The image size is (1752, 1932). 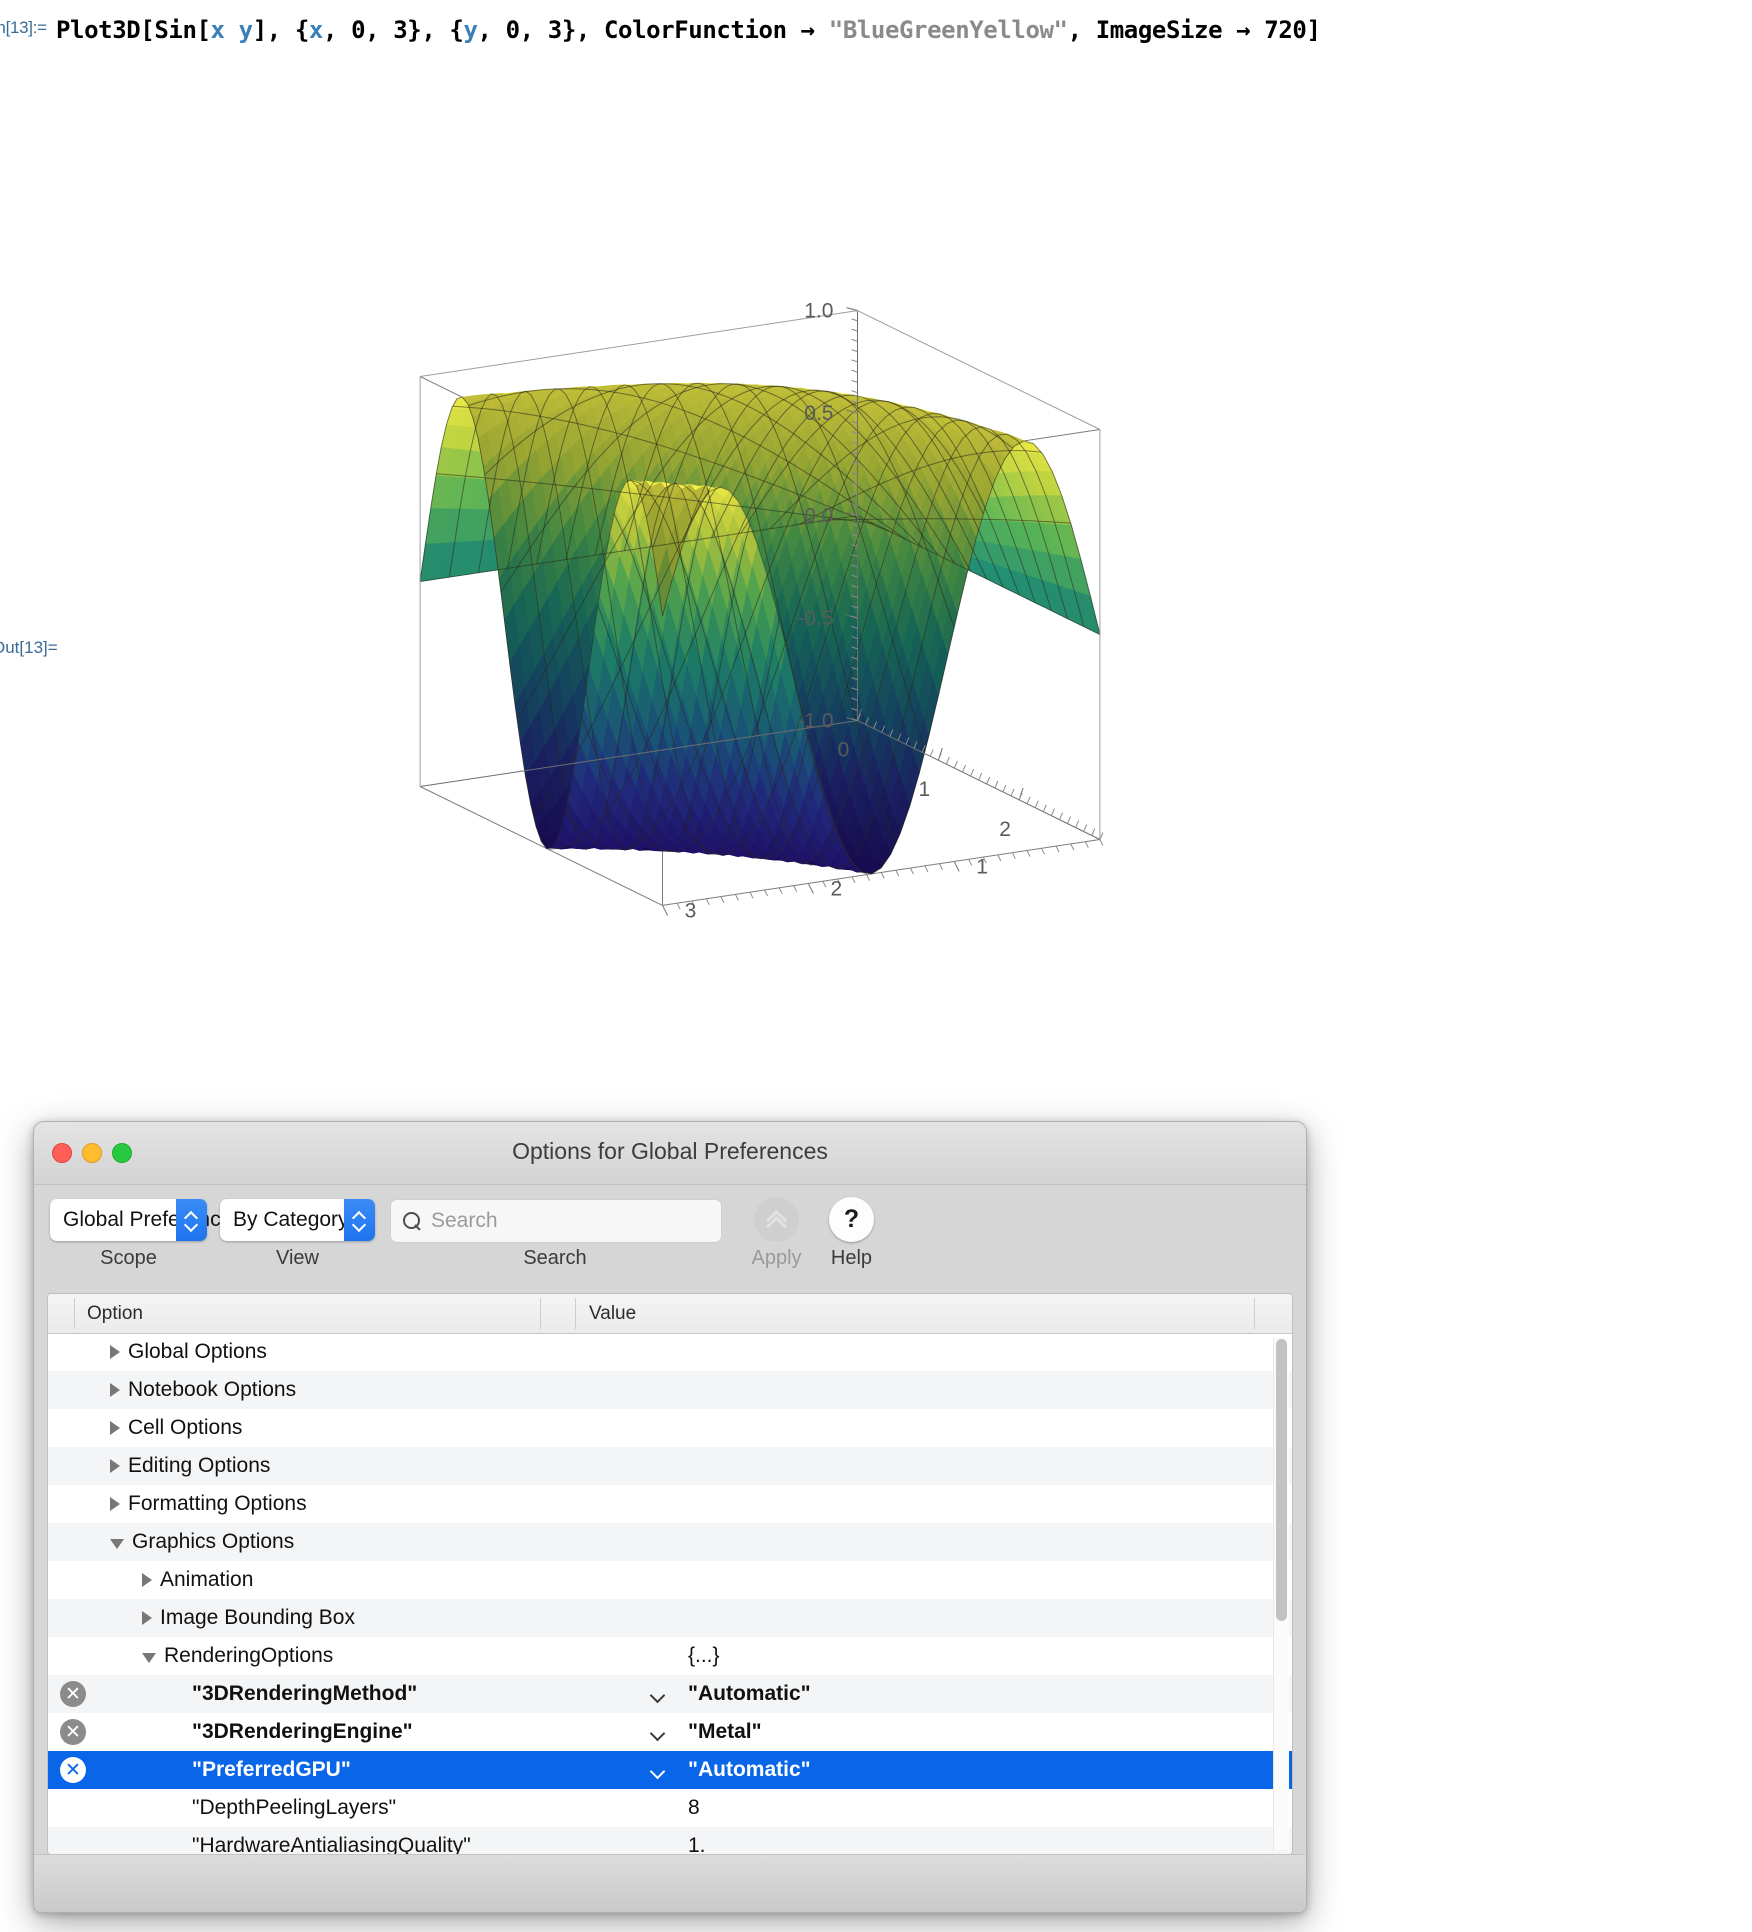 I want to click on search-placeholder: Search, so click(x=464, y=1220).